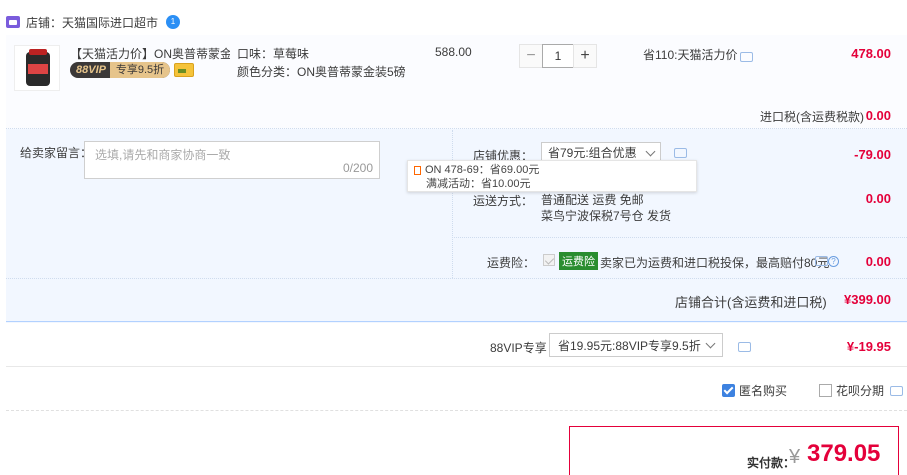  Describe the element at coordinates (173, 22) in the screenshot. I see `wangwang-chat-icon: 1` at that location.